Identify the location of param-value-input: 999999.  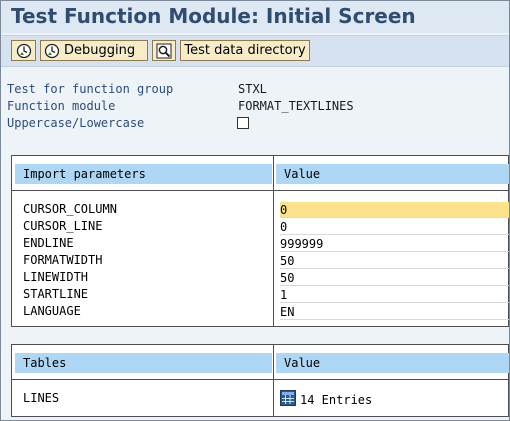
(394, 244).